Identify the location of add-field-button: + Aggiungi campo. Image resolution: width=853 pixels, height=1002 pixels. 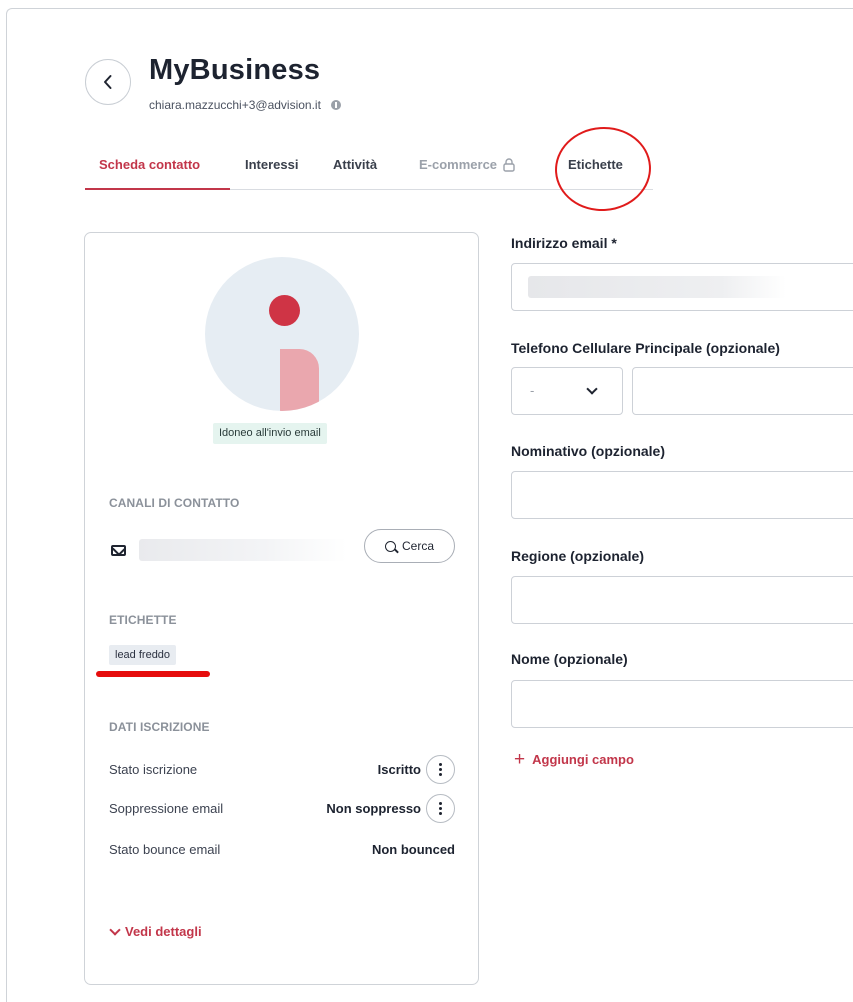
(574, 759).